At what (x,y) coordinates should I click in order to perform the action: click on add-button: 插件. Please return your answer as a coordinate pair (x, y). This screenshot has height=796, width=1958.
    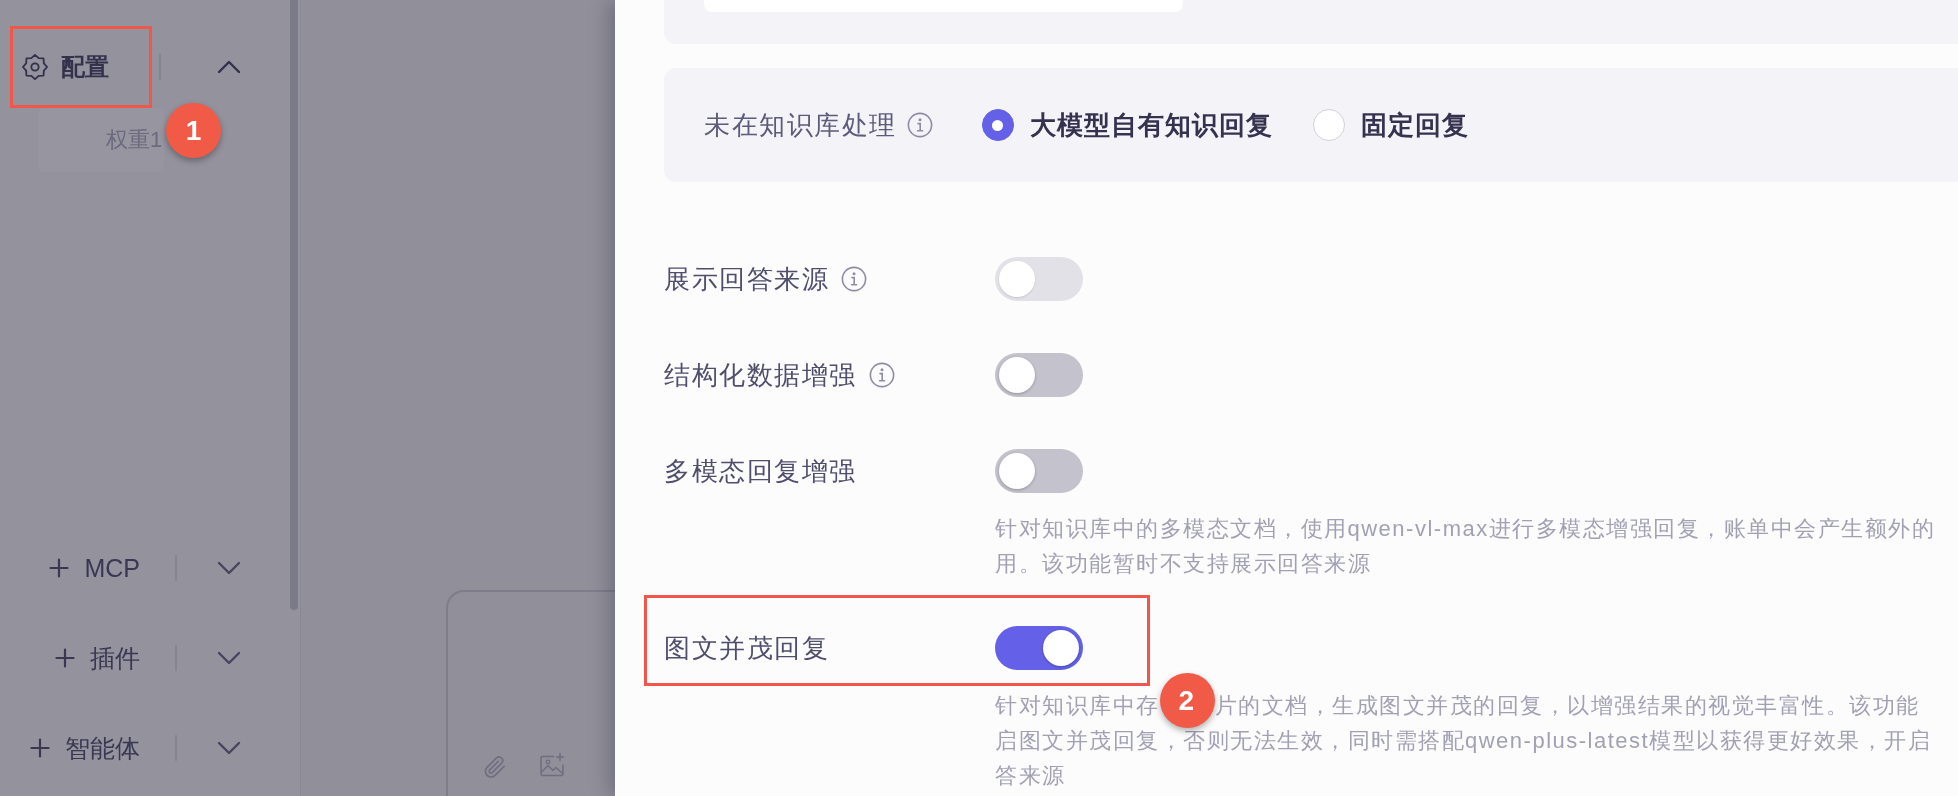
    Looking at the image, I should click on (70, 658).